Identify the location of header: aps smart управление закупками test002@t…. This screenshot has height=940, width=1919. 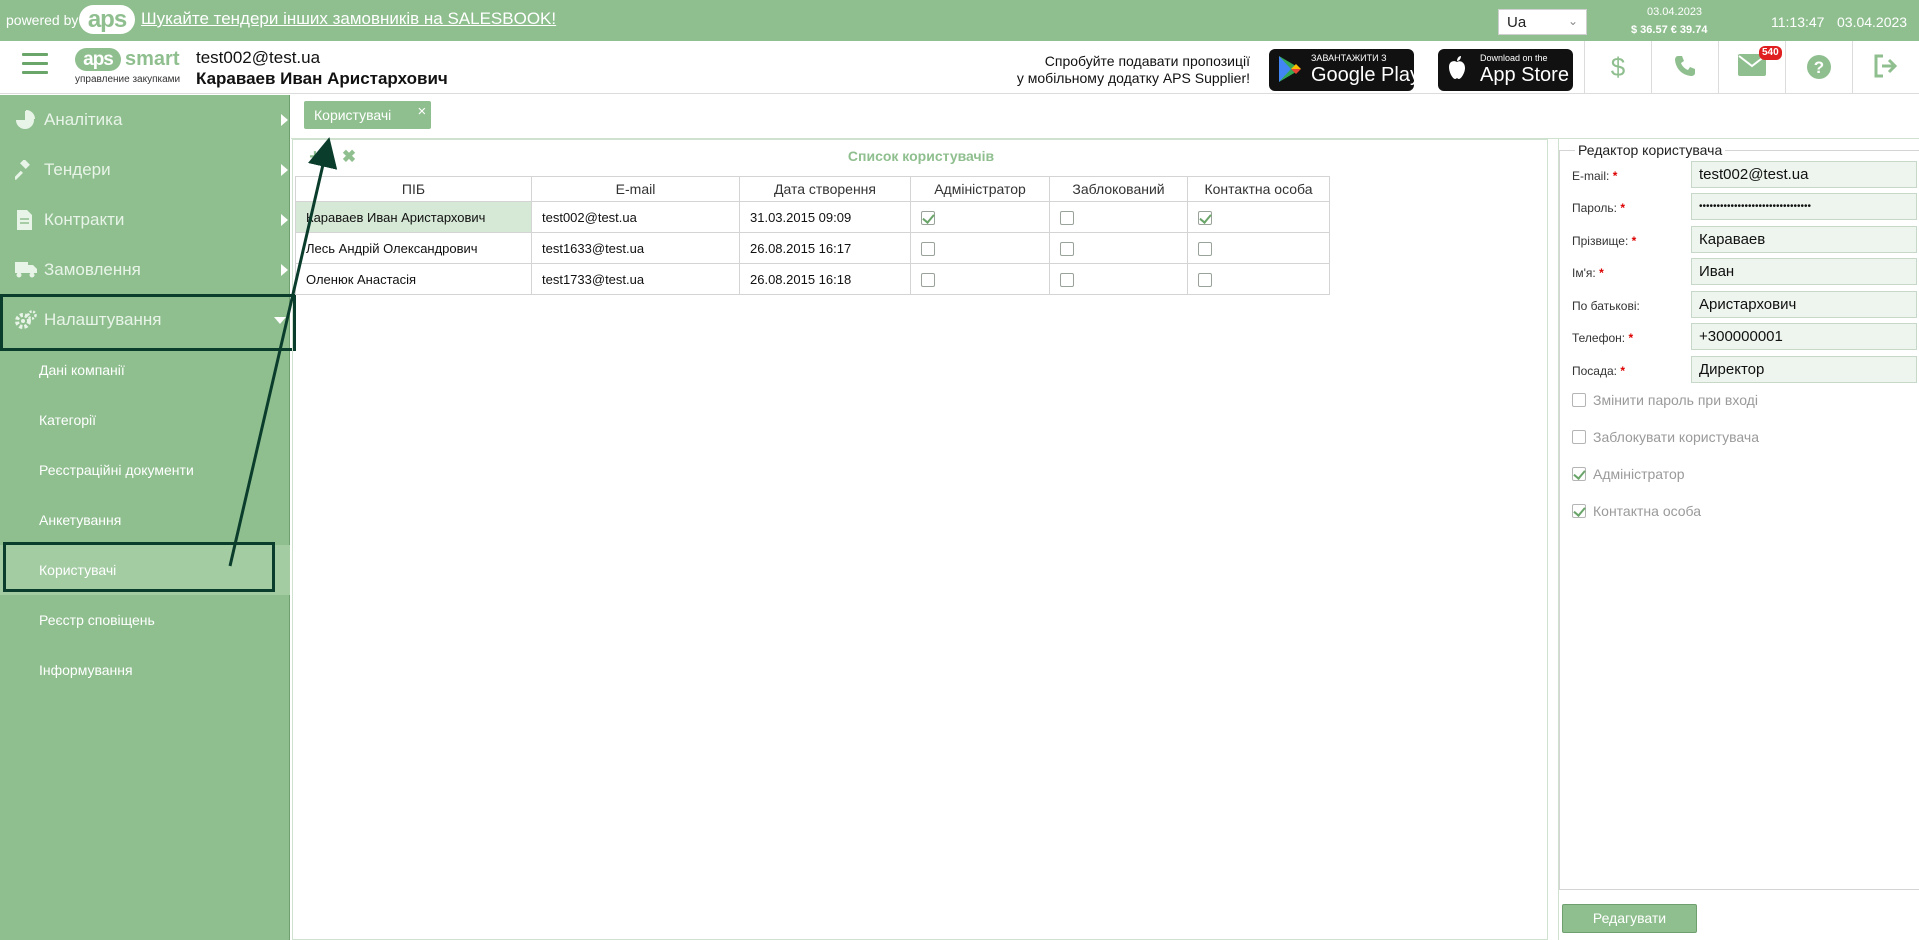
(959, 67).